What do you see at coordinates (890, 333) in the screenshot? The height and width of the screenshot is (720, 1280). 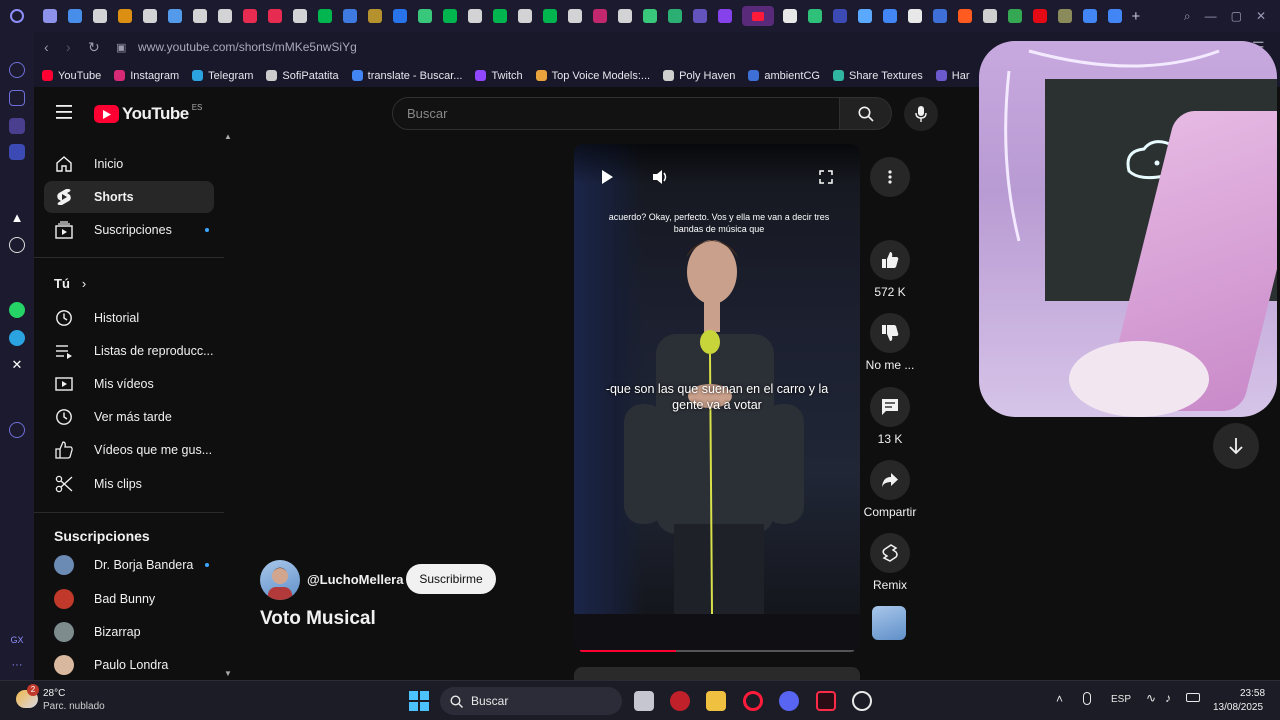 I see `dislike-button` at bounding box center [890, 333].